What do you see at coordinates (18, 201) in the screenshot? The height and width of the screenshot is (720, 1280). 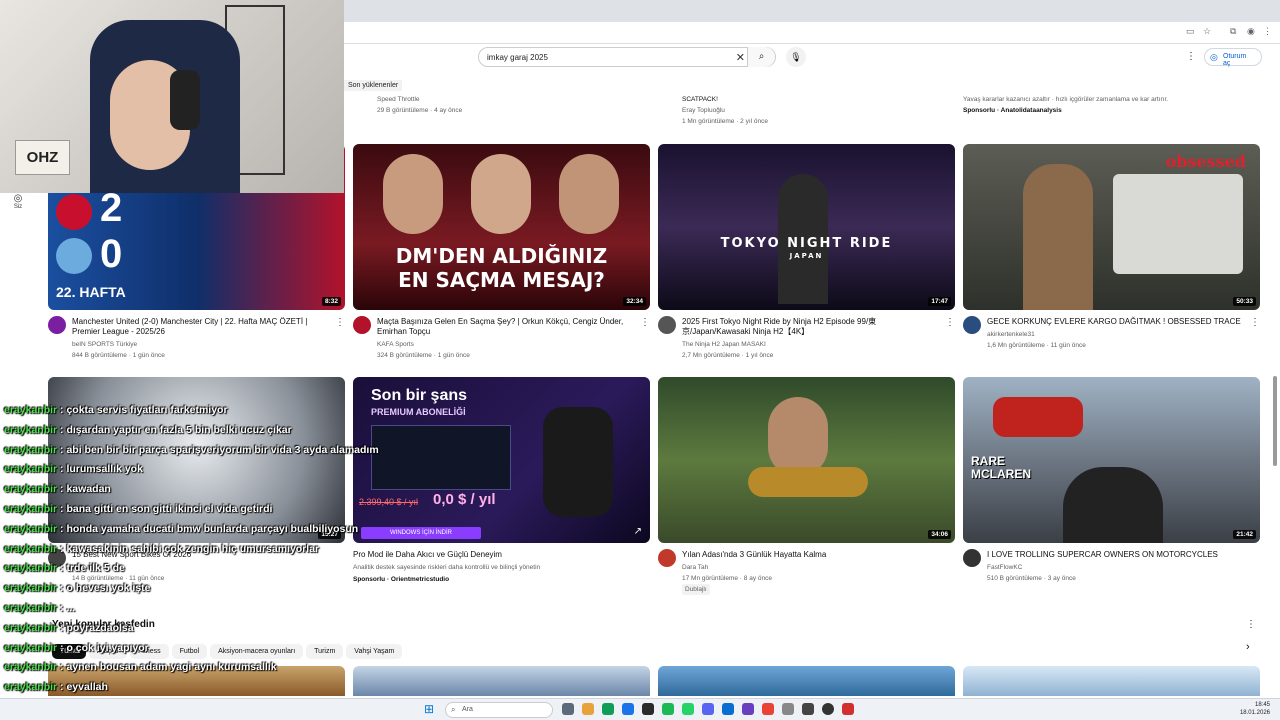 I see `sidebar-item-you: ◎ Siz` at bounding box center [18, 201].